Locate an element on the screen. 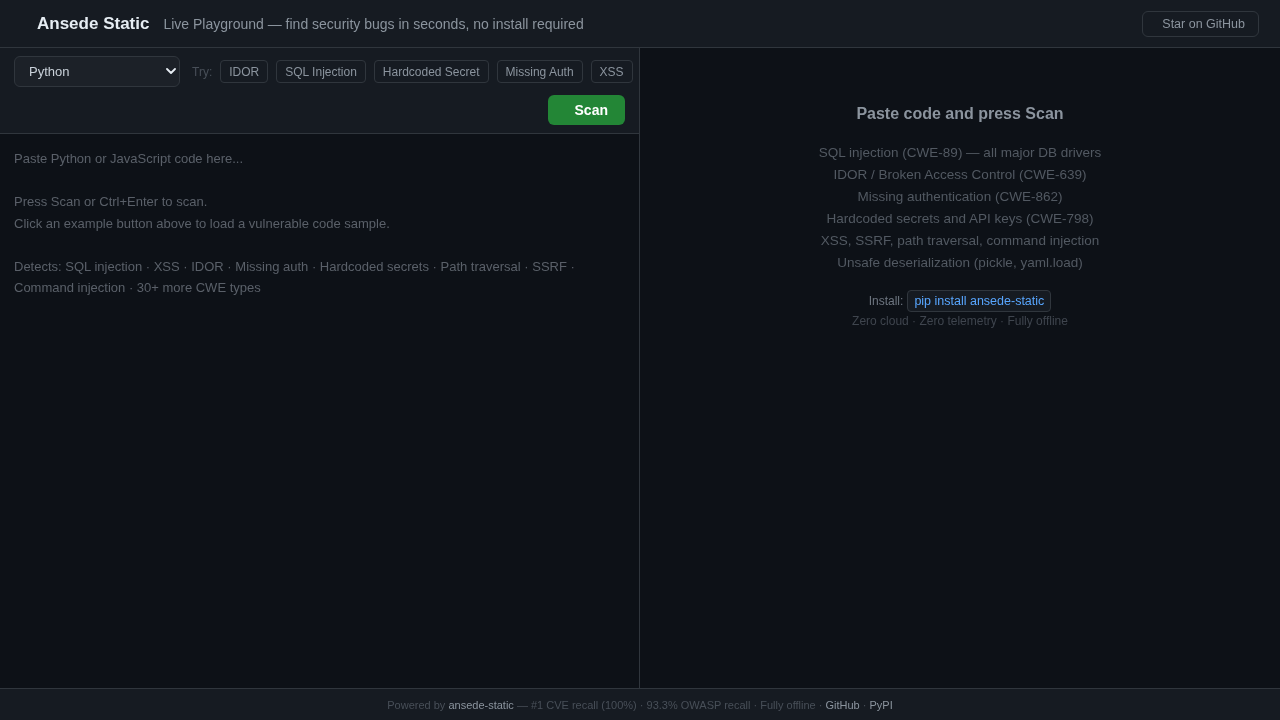 This screenshot has height=720, width=1280. example-button: SQL Injection is located at coordinates (321, 71).